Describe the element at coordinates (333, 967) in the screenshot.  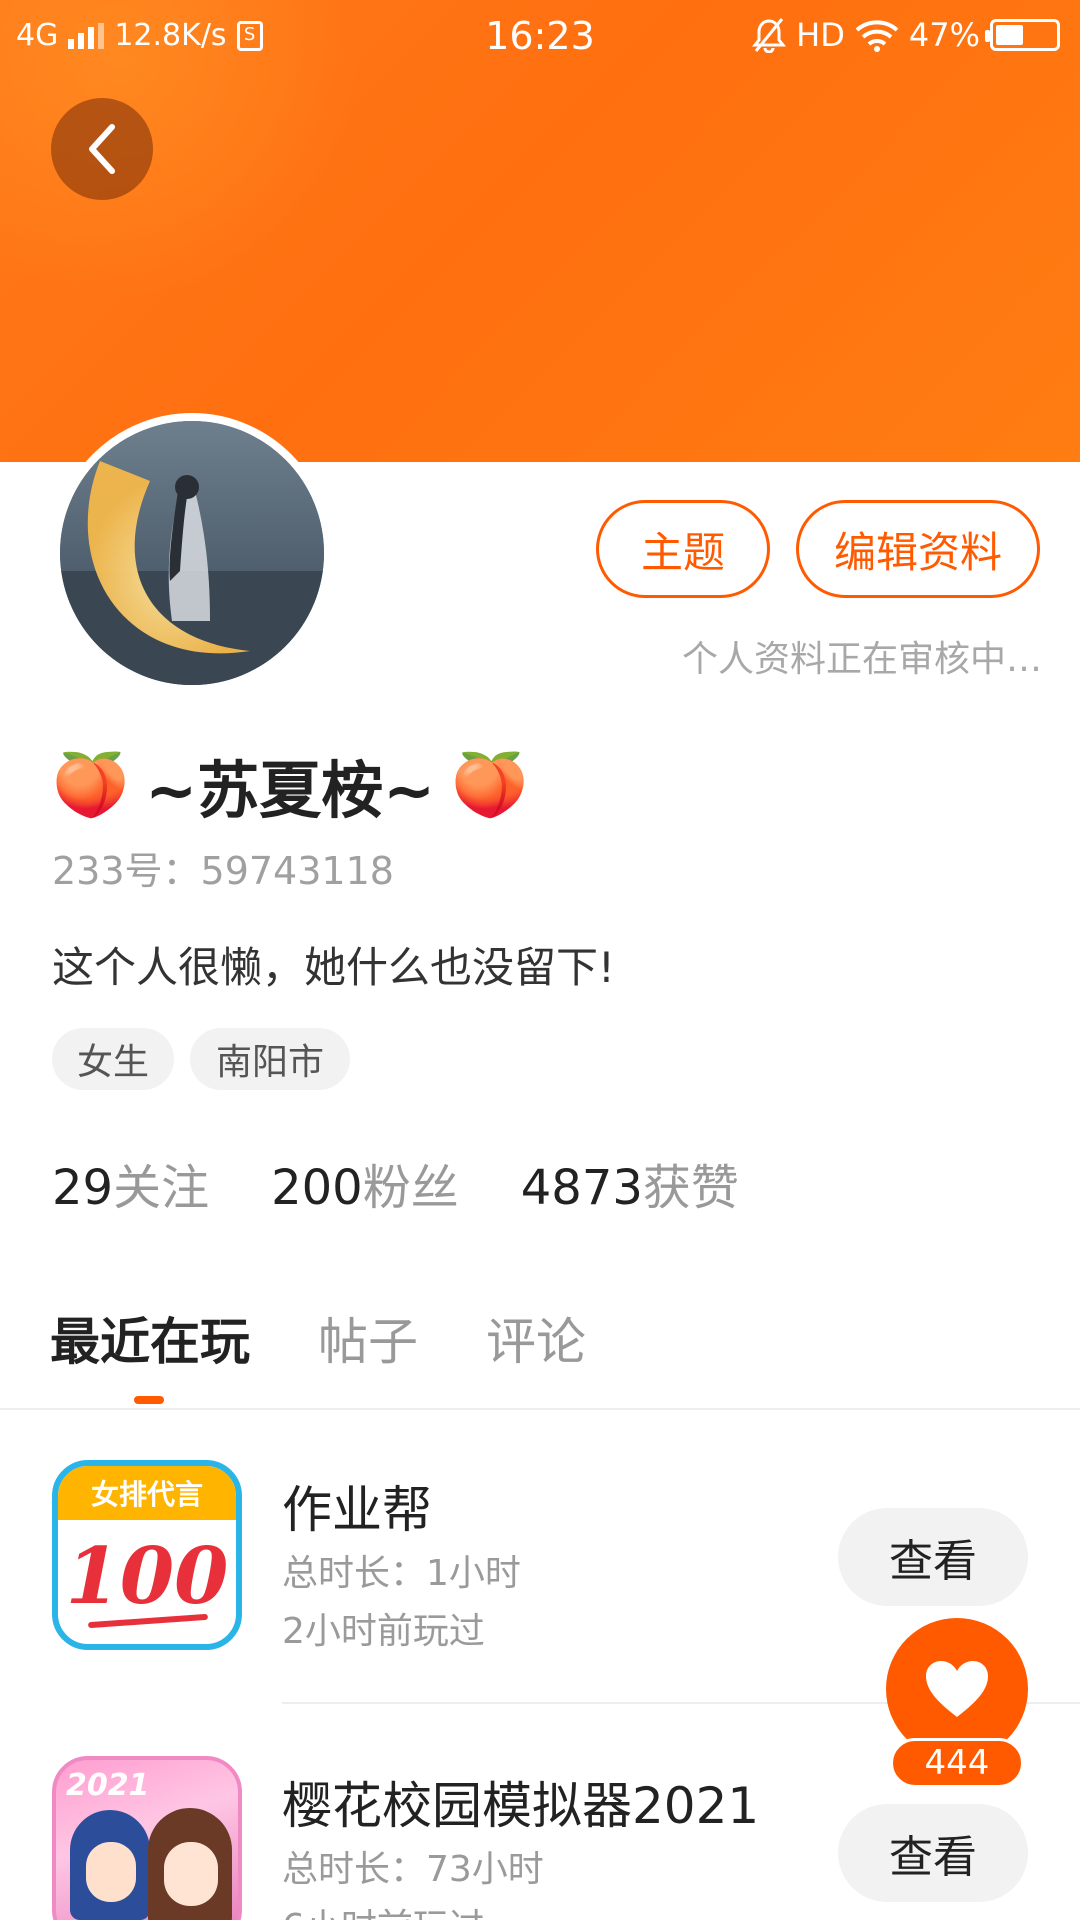
I see `bio: 这个人很懒，她什么也没留下!` at that location.